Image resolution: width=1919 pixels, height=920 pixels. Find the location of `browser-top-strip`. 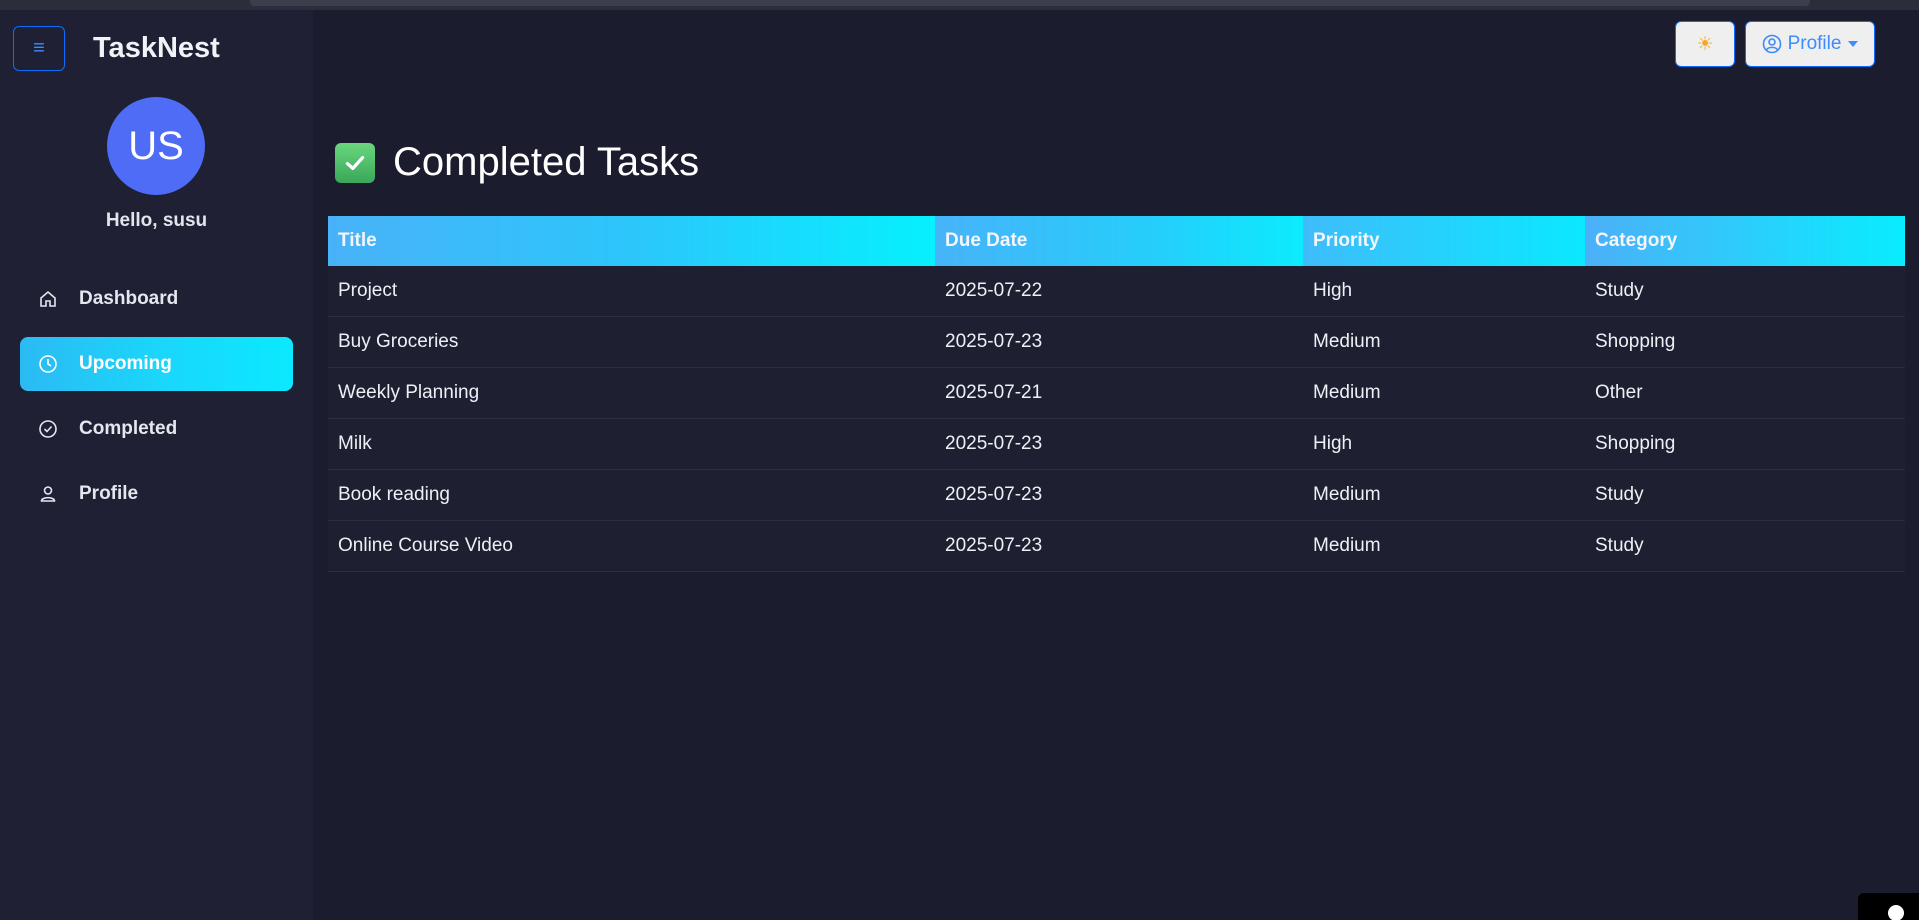

browser-top-strip is located at coordinates (959, 5).